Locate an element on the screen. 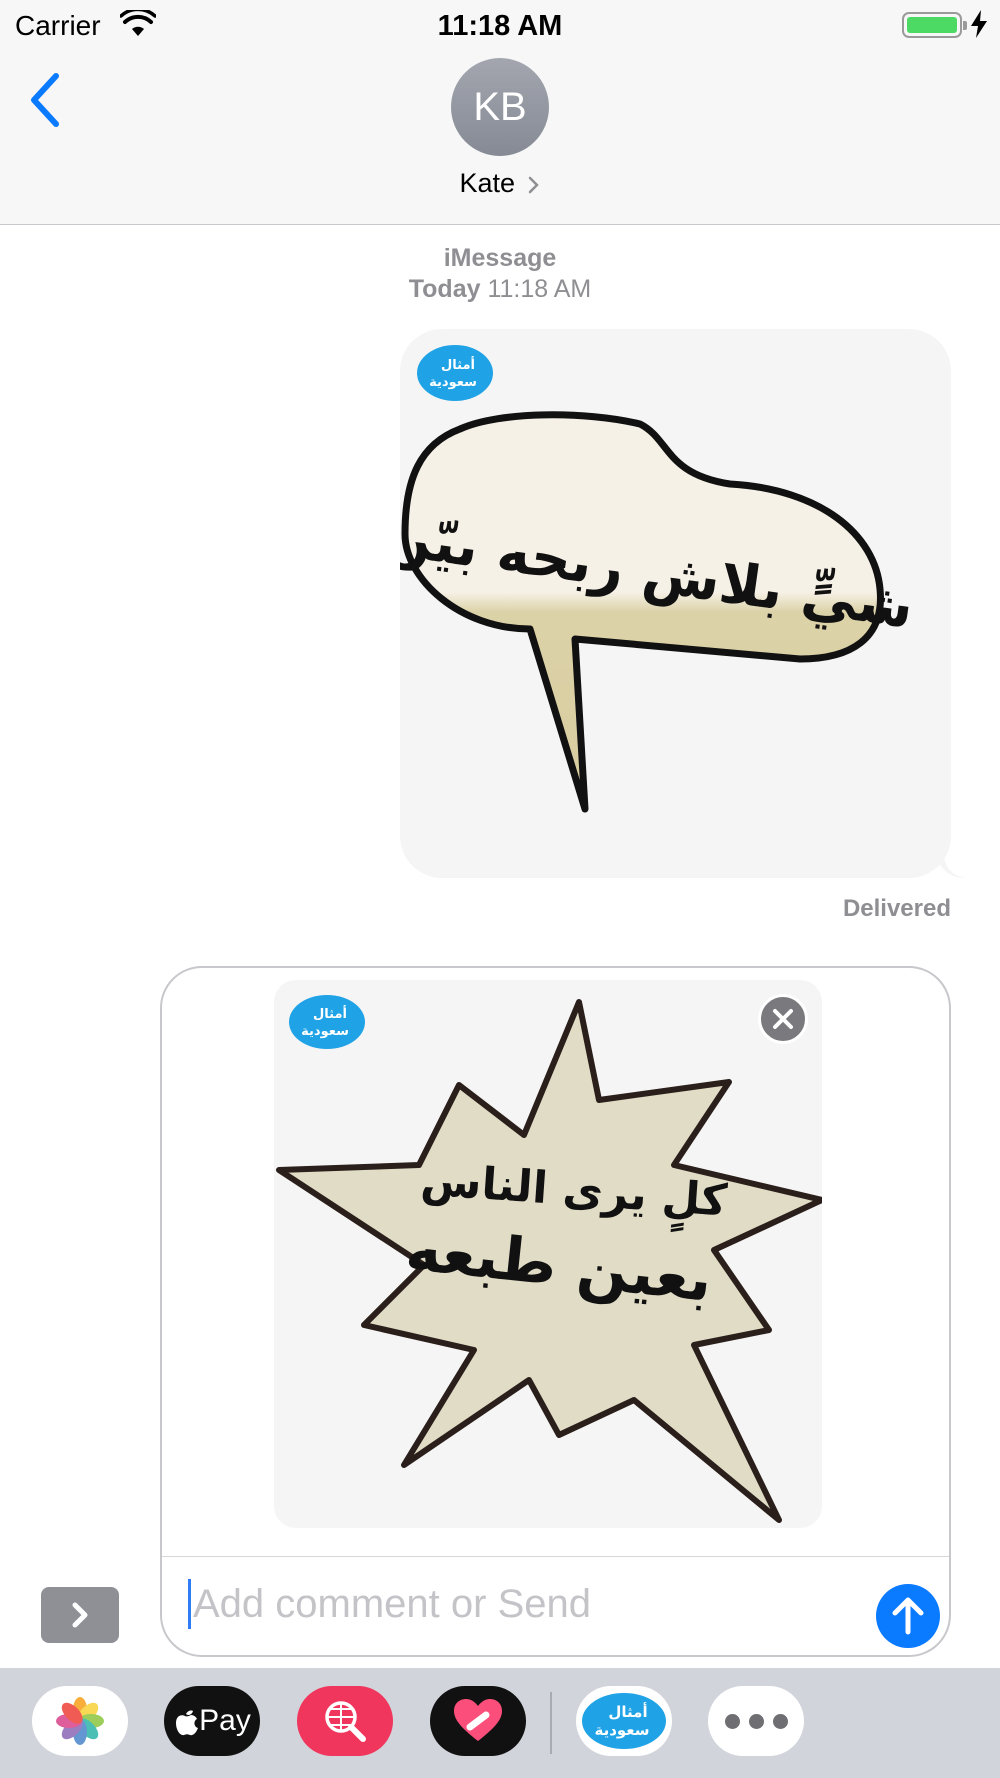 This screenshot has height=1778, width=1000. send-button is located at coordinates (908, 1616).